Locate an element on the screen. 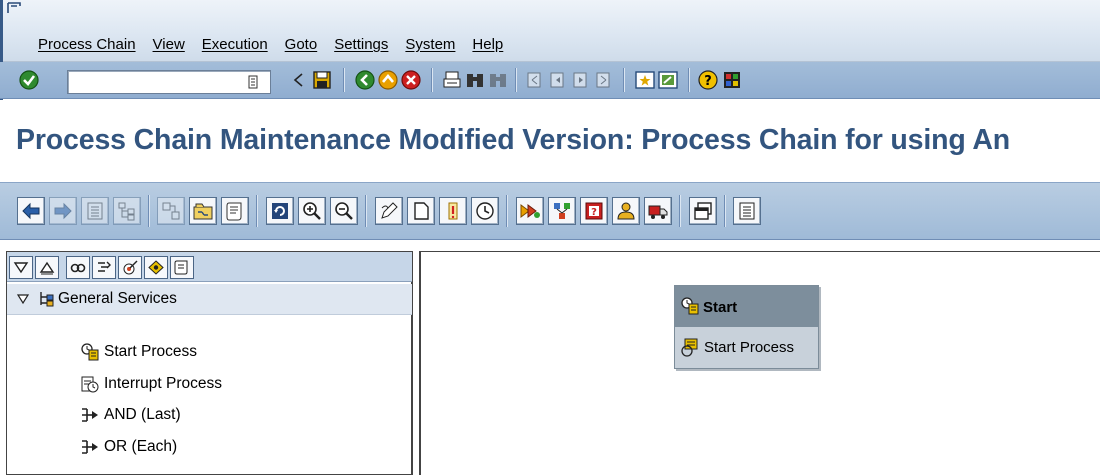  zoom-in-icon is located at coordinates (312, 211).